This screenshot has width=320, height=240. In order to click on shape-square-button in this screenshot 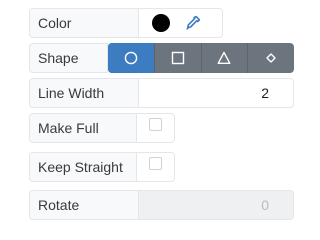, I will do `click(178, 58)`.